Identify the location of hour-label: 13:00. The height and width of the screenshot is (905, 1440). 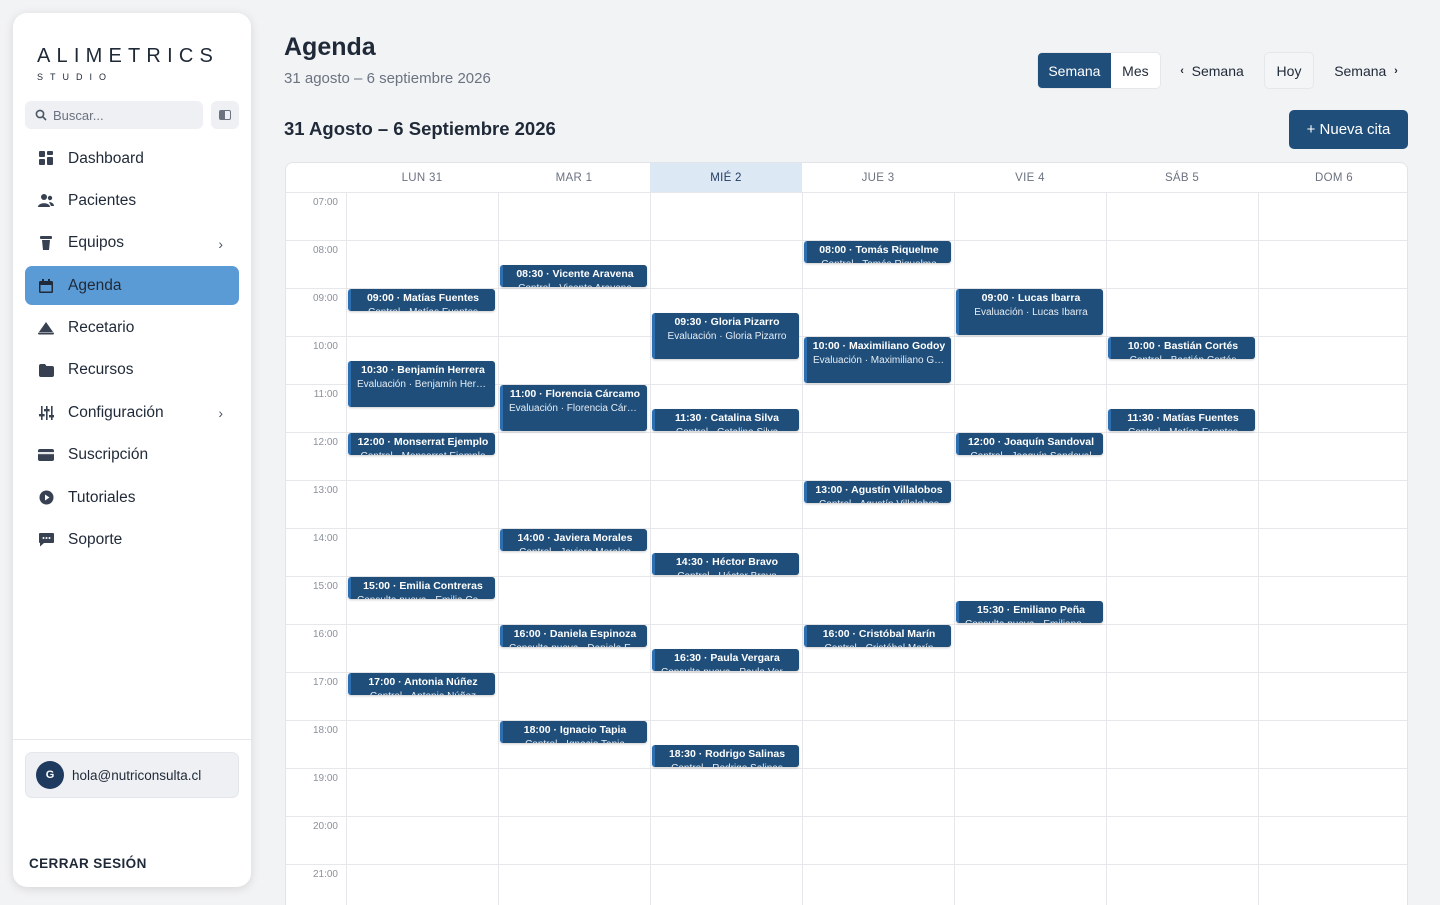
(325, 490).